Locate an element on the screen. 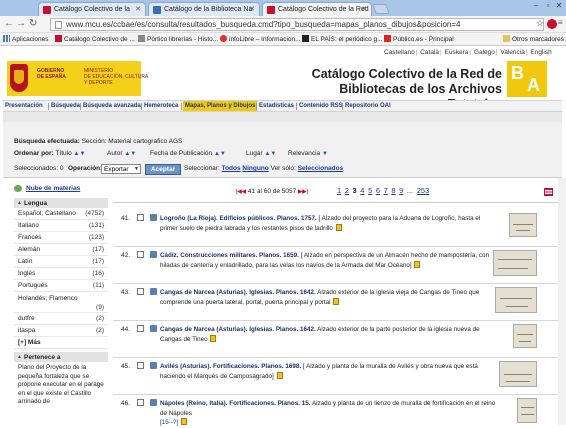 This screenshot has width=566, height=428. select-none-link: Ninguno is located at coordinates (255, 168).